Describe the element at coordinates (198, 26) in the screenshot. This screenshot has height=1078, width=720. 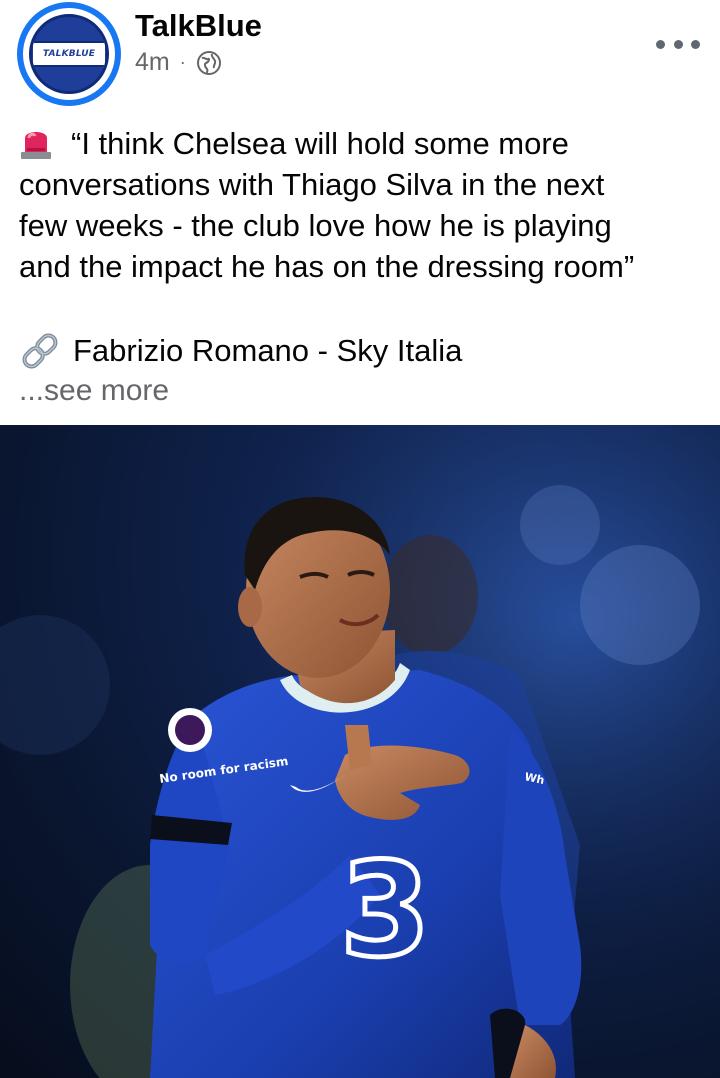
I see `page-name: TalkBlue` at that location.